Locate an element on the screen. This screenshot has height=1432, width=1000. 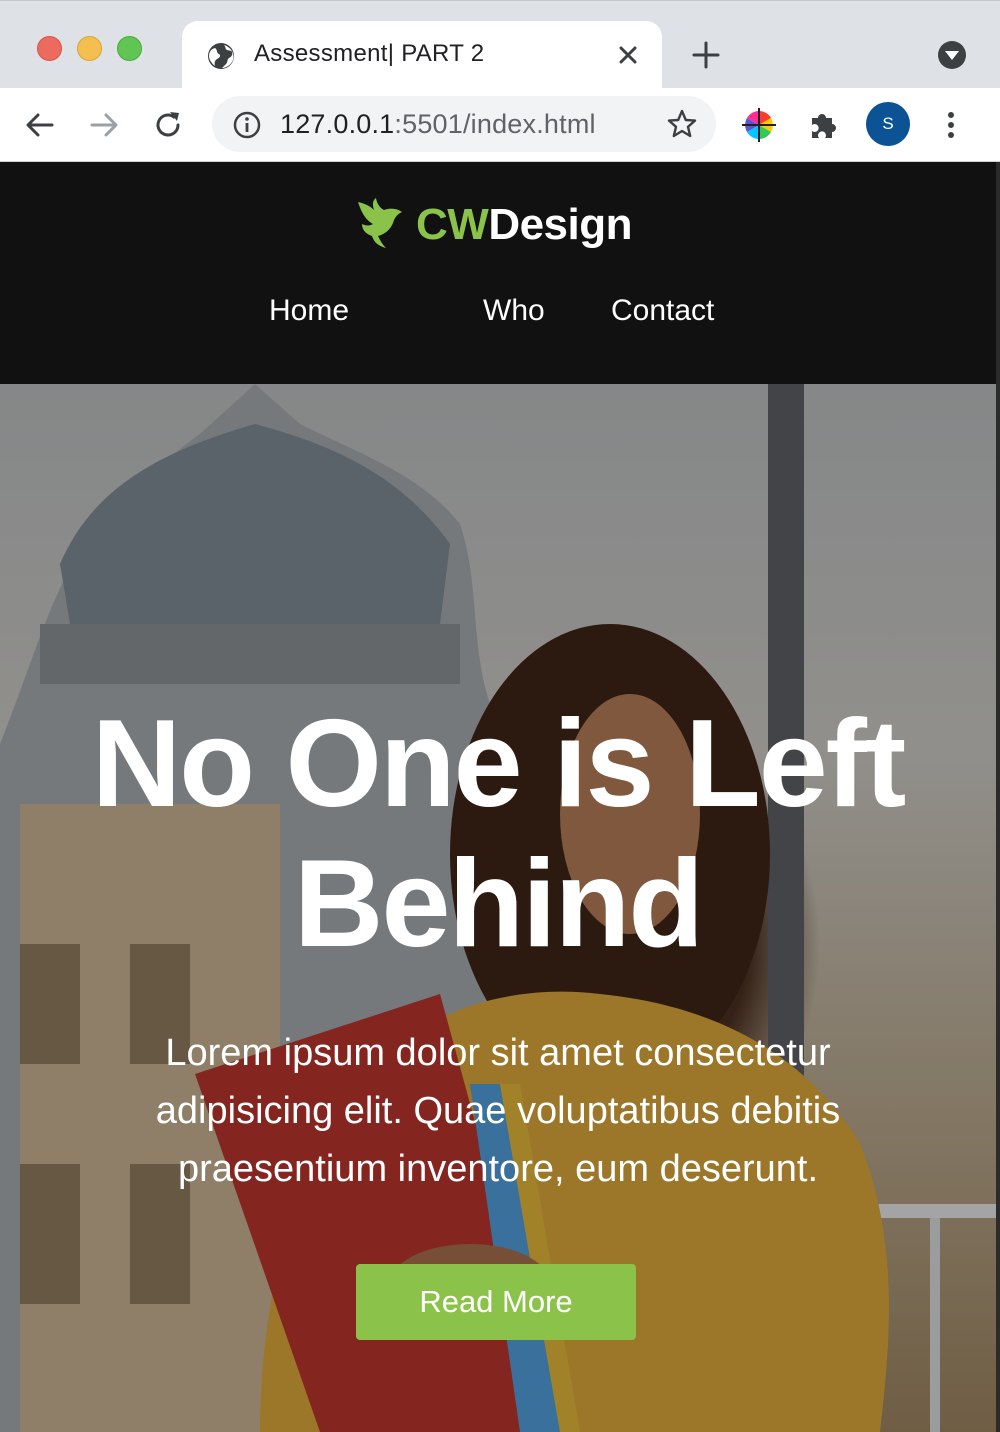
close-window-button is located at coordinates (49, 48).